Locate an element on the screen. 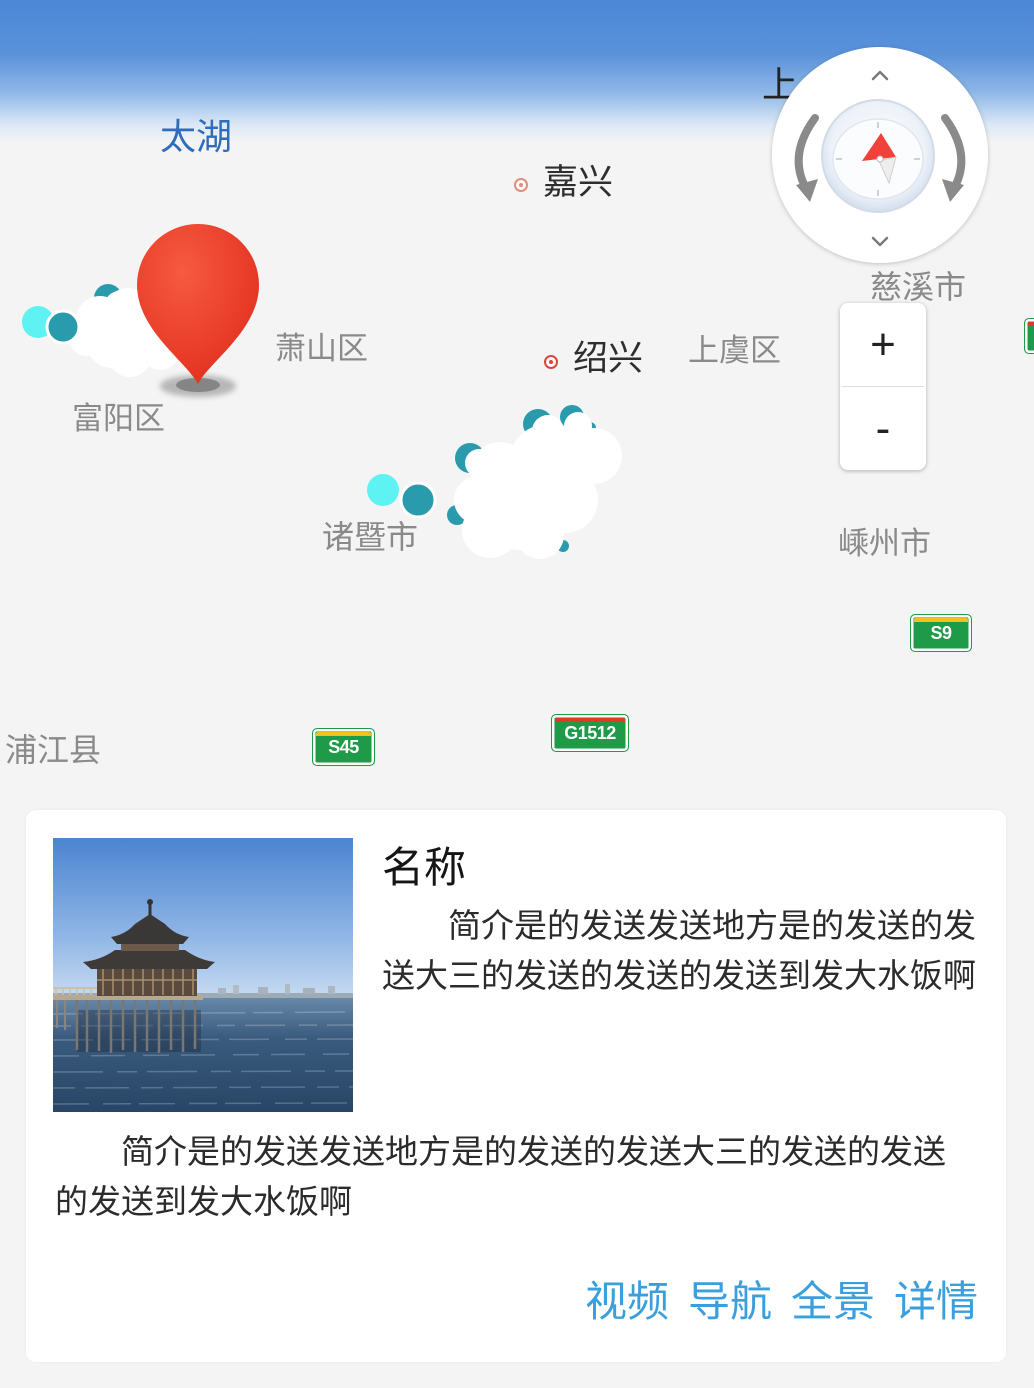 This screenshot has width=1034, height=1388. map-pin-icon is located at coordinates (200, 312).